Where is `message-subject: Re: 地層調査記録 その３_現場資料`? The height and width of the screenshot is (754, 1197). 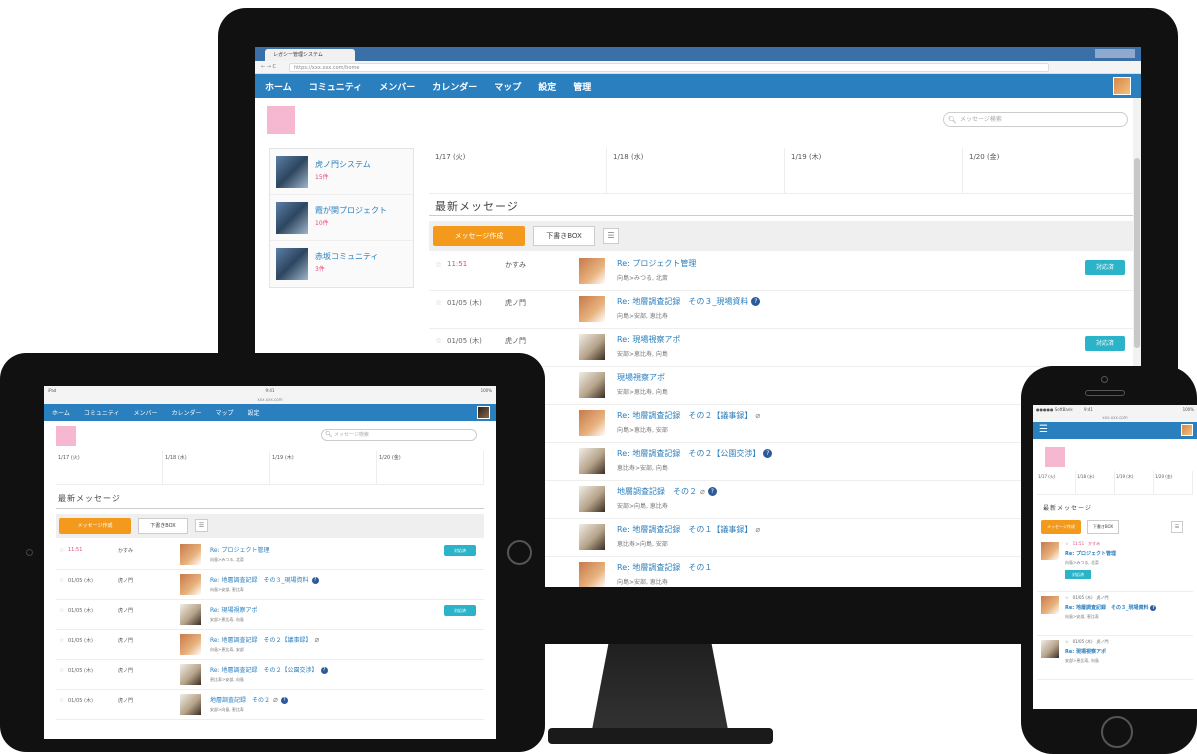
message-subject: Re: 地層調査記録 その３_現場資料 is located at coordinates (683, 301).